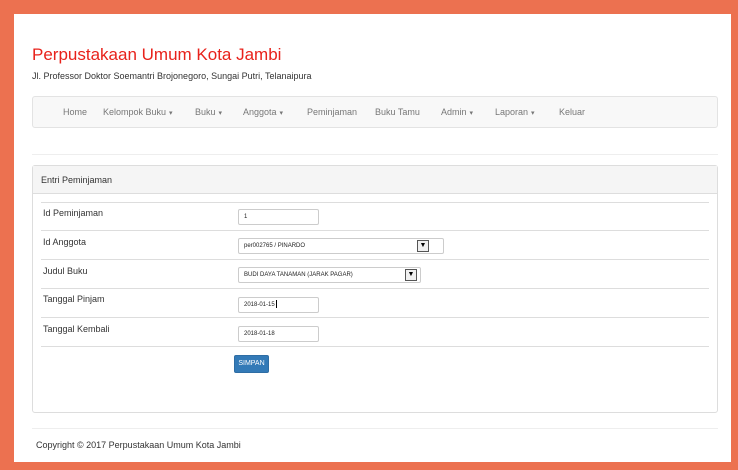  What do you see at coordinates (332, 112) in the screenshot?
I see `nav-item-peminjaman: Peminjaman` at bounding box center [332, 112].